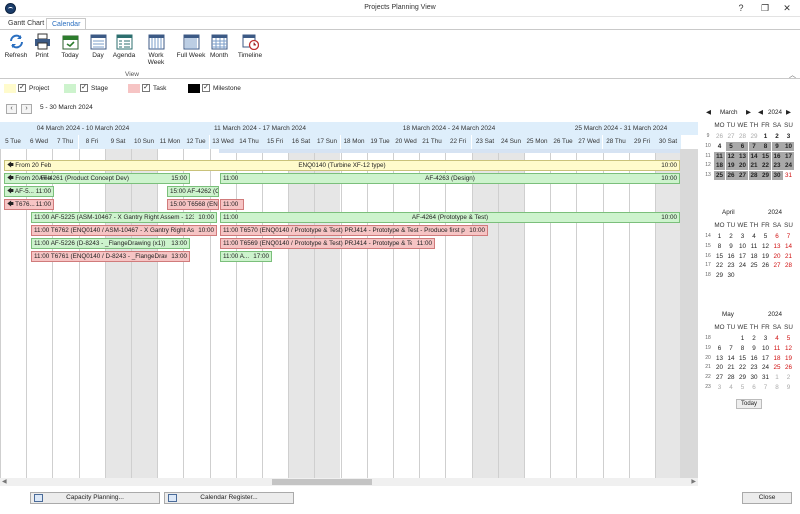  I want to click on calendar-day: 15, so click(765, 156).